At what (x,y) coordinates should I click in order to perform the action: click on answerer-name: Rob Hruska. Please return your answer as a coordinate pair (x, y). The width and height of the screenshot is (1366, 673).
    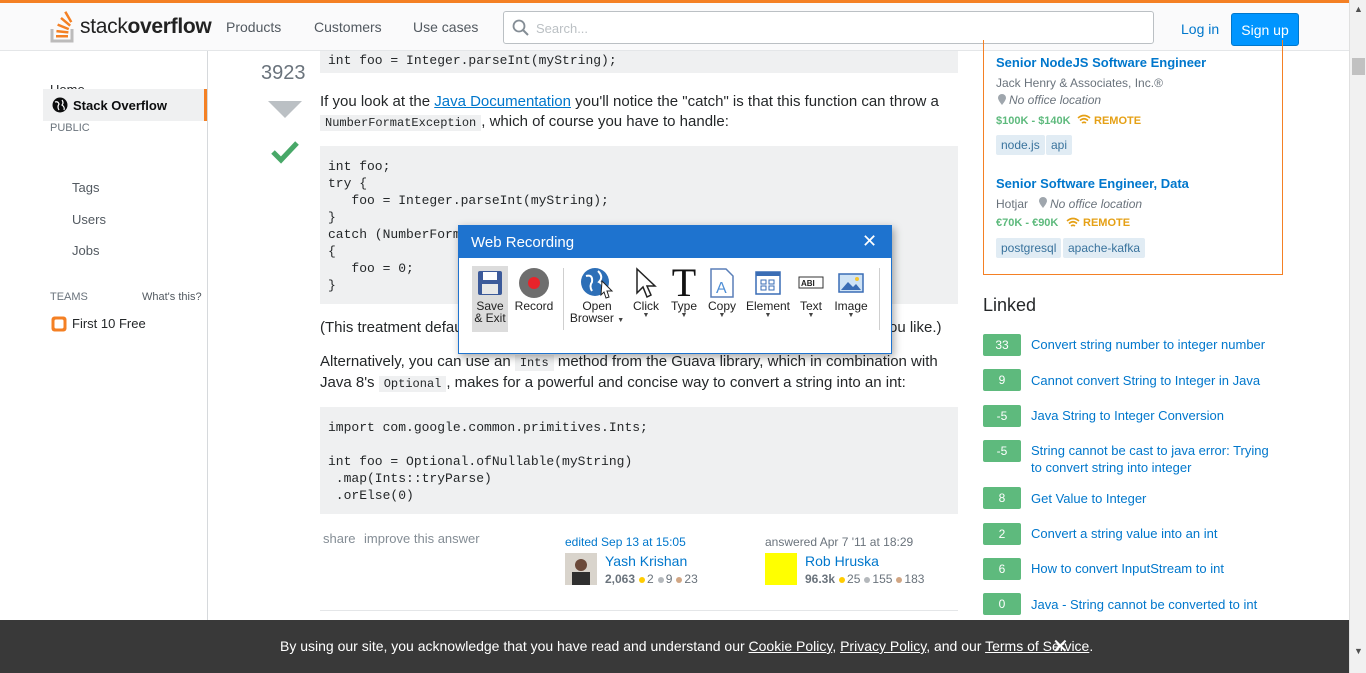
    Looking at the image, I should click on (842, 561).